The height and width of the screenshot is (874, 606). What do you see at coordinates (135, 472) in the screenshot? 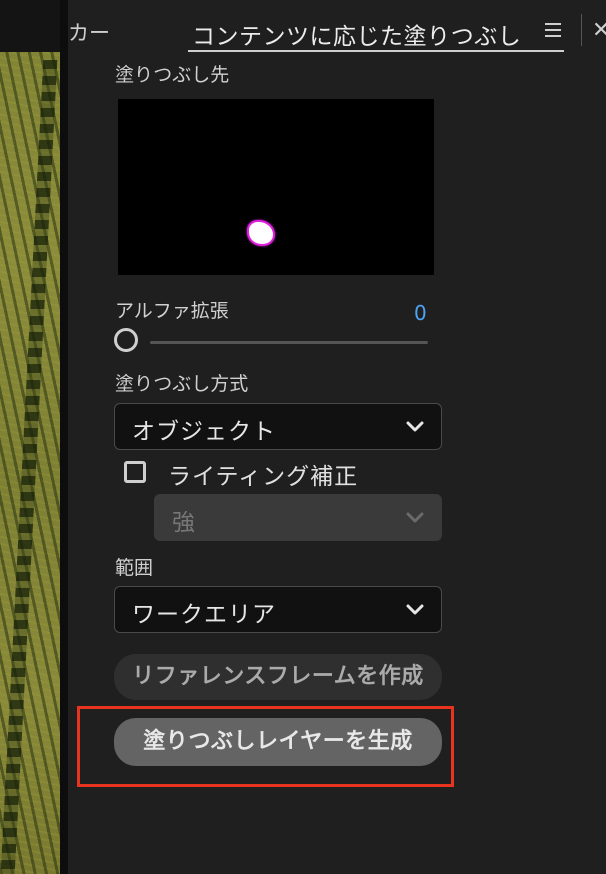
I see `lighting-correction-checkbox` at bounding box center [135, 472].